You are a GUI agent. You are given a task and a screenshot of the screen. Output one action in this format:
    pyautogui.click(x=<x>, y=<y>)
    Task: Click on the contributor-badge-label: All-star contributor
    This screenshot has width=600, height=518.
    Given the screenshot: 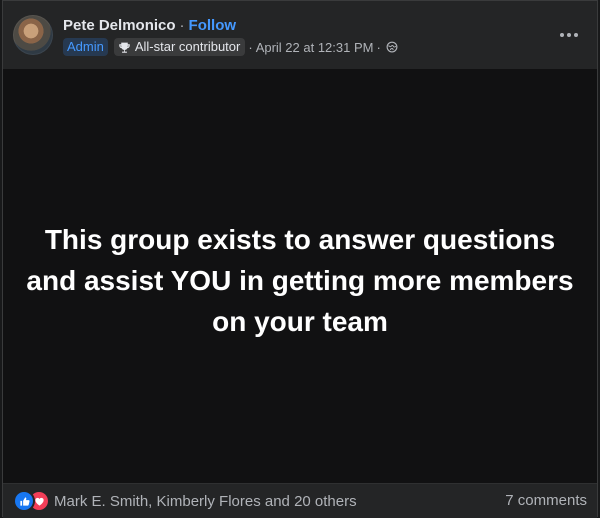 What is the action you would take?
    pyautogui.click(x=187, y=46)
    